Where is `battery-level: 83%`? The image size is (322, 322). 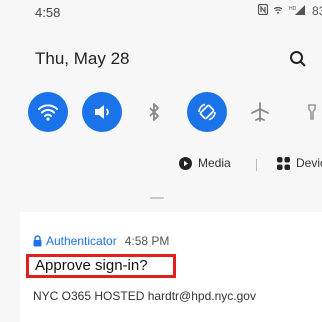
battery-level: 83% is located at coordinates (317, 11).